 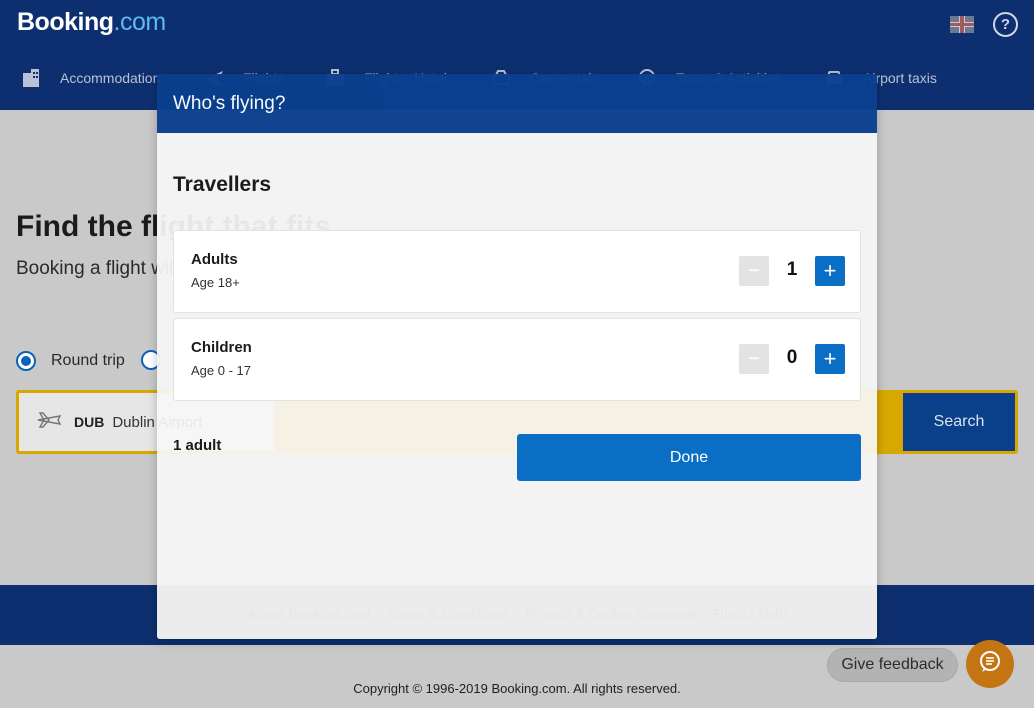 I want to click on traveller-summary: 1 adult, so click(x=197, y=445).